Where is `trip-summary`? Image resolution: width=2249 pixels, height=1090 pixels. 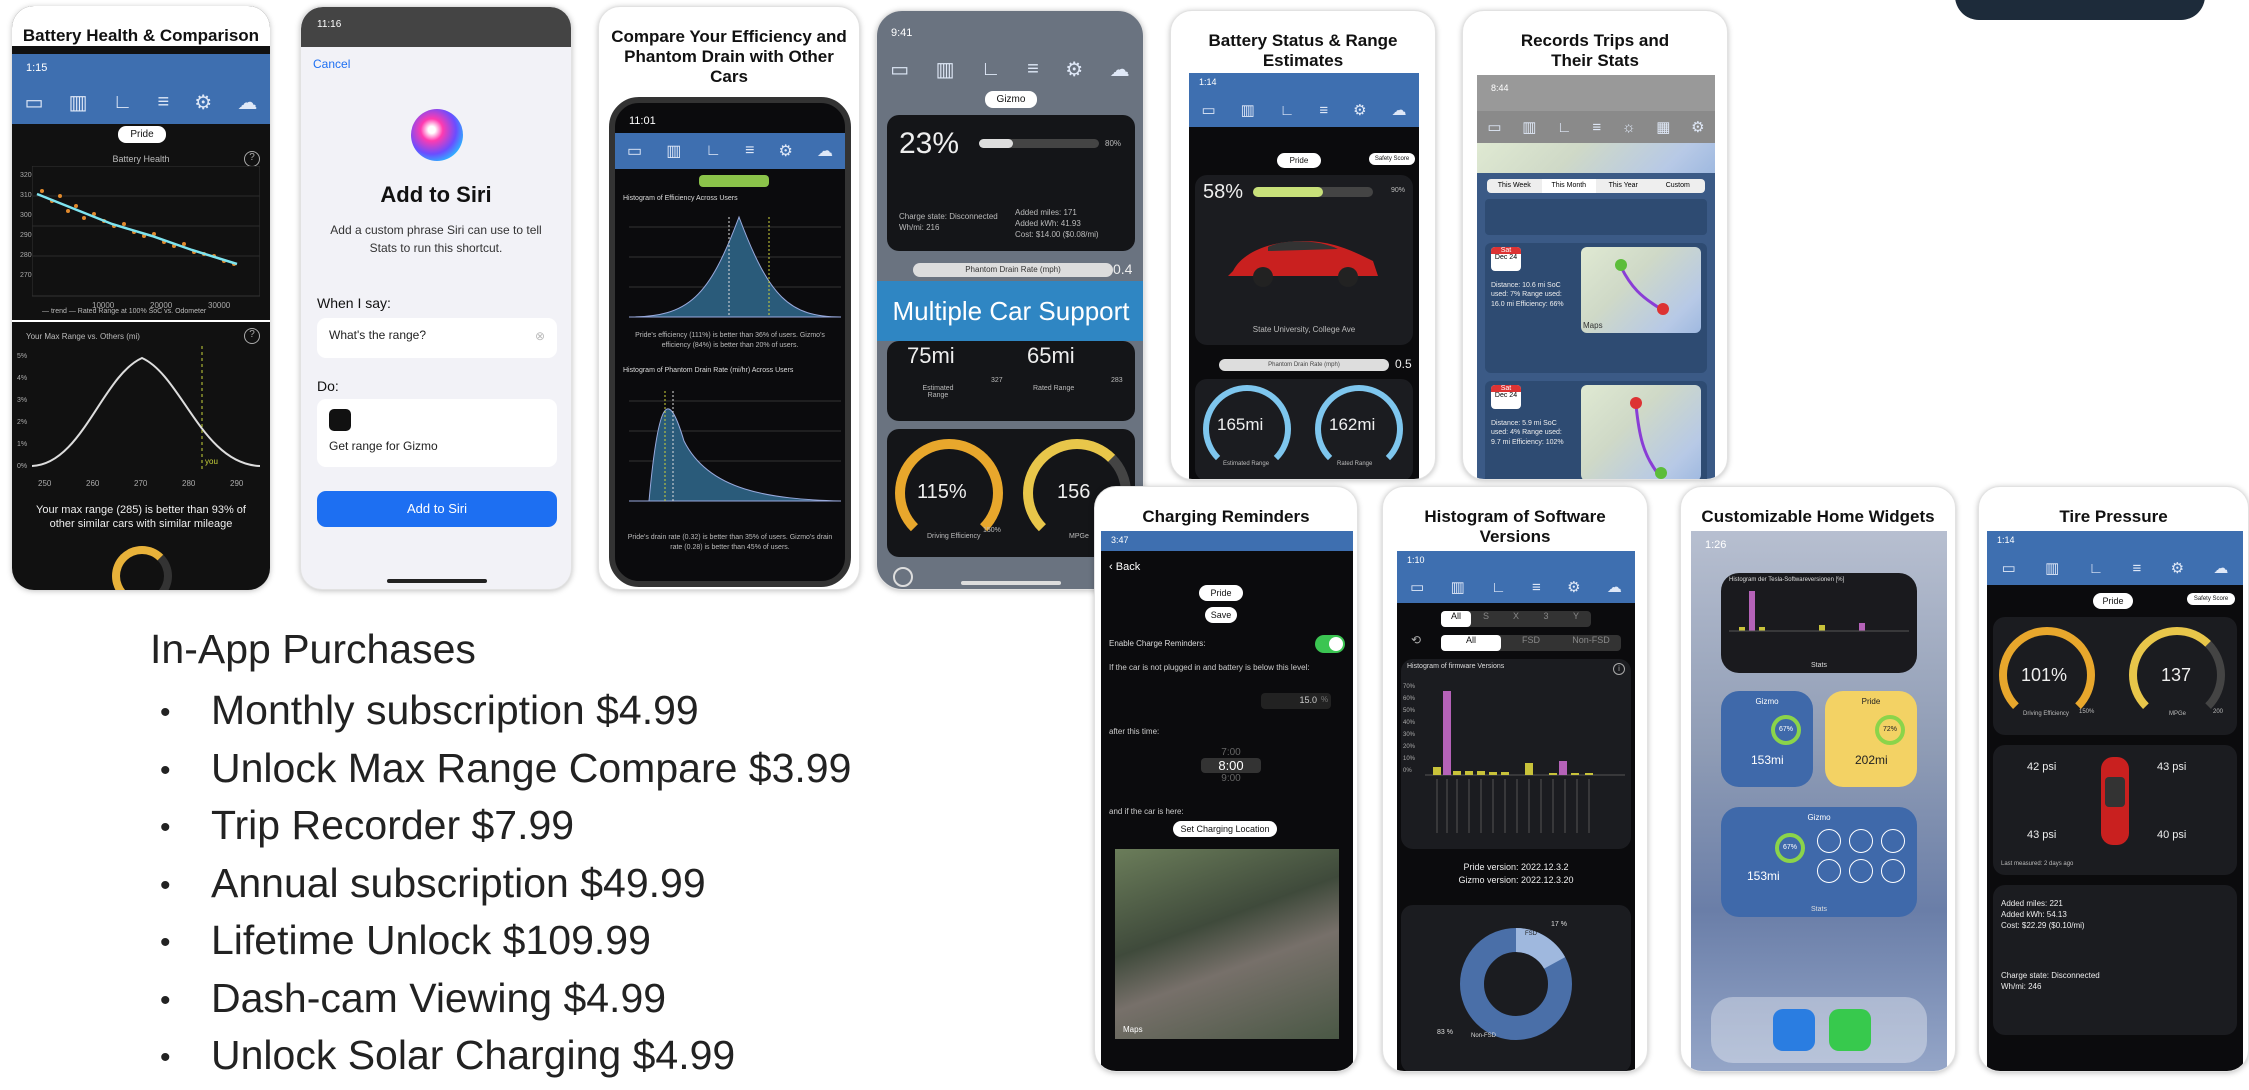
trip-summary is located at coordinates (1596, 217).